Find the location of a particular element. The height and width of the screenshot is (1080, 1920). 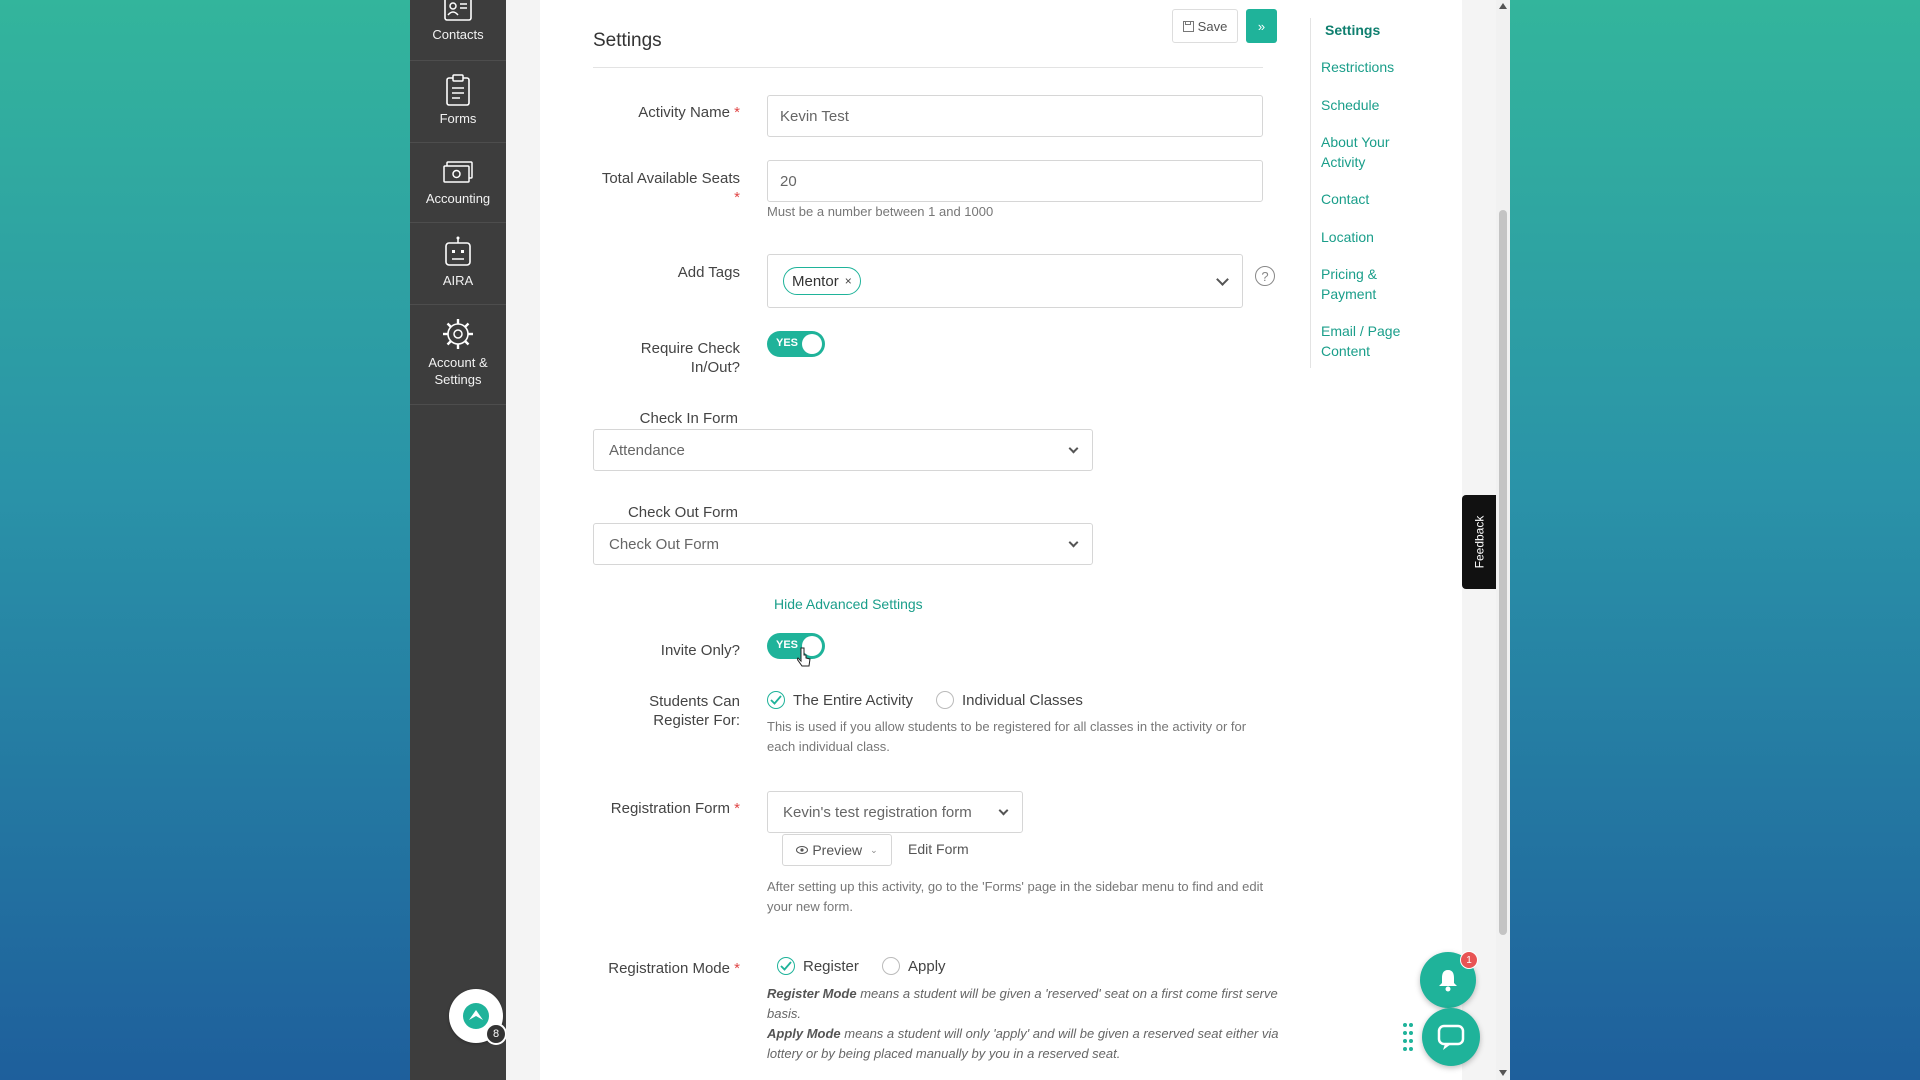

contact-card-icon is located at coordinates (458, 10).